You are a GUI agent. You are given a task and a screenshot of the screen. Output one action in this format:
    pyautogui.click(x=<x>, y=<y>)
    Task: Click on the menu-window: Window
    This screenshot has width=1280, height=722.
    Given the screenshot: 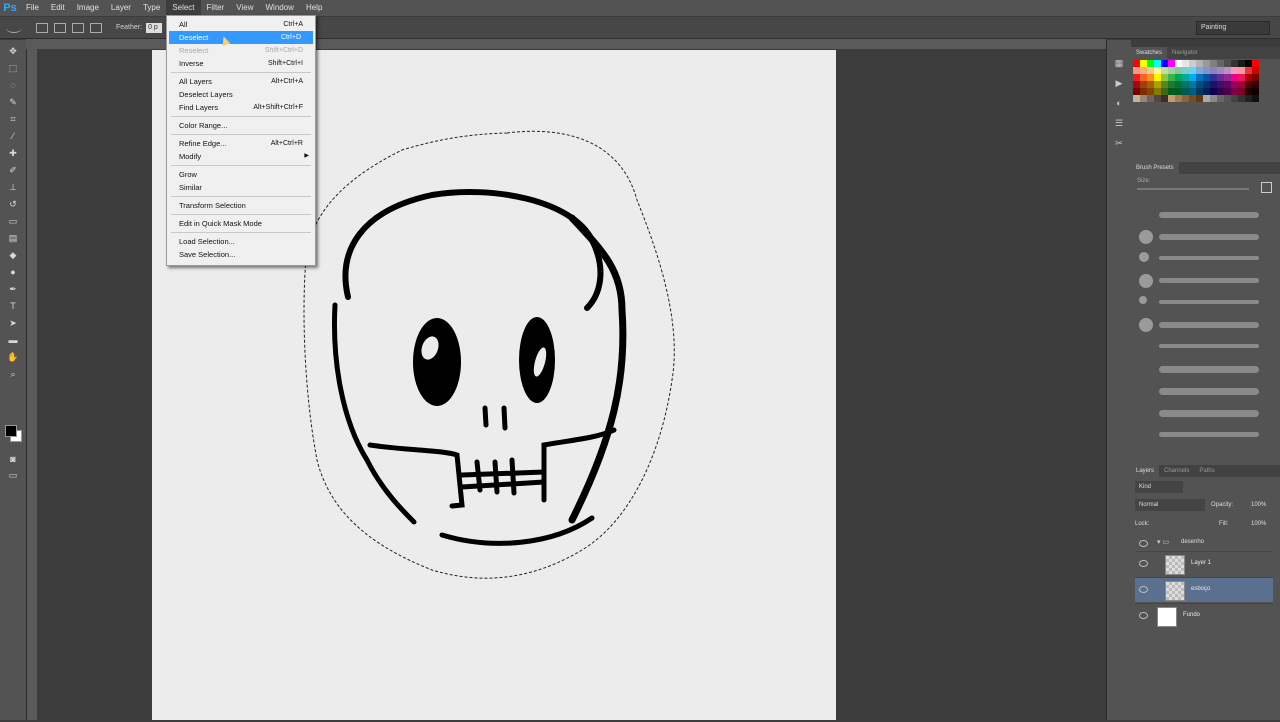 What is the action you would take?
    pyautogui.click(x=280, y=8)
    